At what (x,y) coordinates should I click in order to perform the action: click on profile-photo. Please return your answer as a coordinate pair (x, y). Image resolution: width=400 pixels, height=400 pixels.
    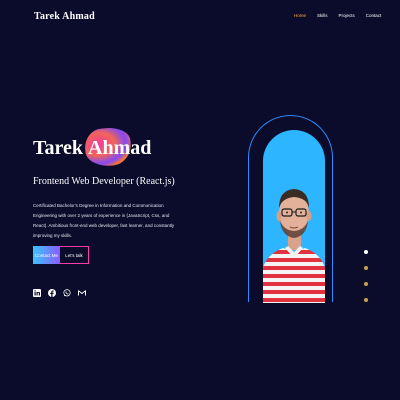
    Looking at the image, I should click on (294, 246).